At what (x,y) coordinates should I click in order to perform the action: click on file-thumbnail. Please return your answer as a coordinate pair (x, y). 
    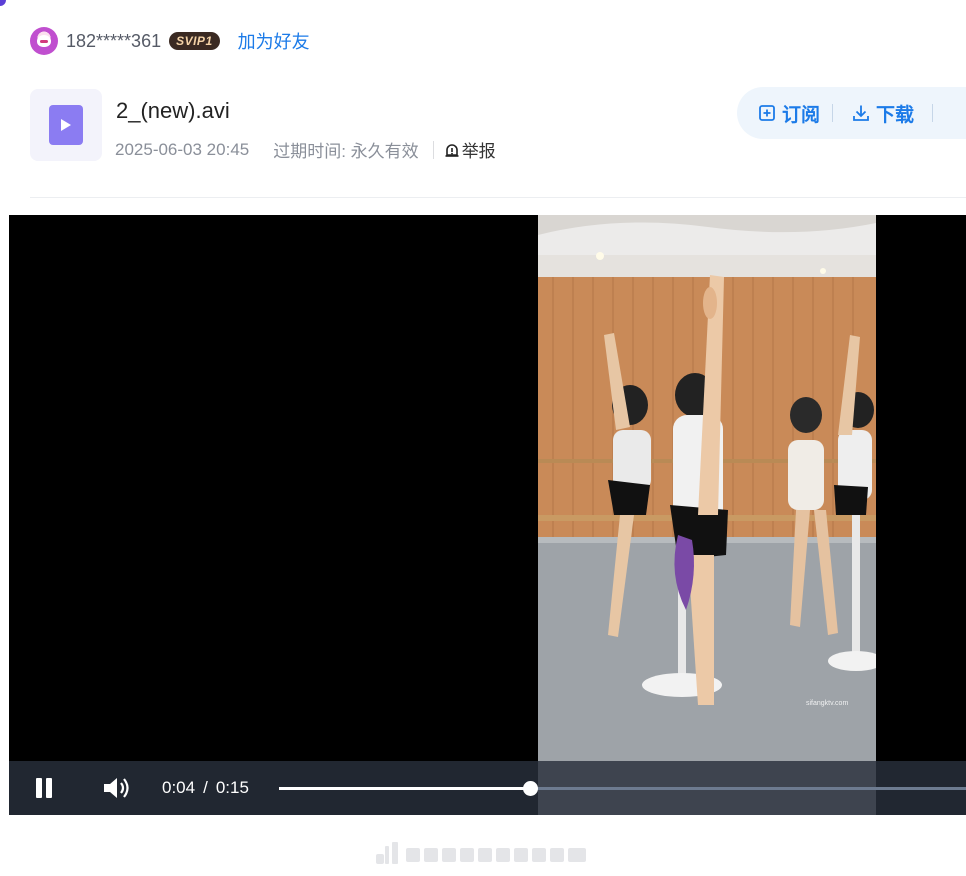
    Looking at the image, I should click on (66, 125).